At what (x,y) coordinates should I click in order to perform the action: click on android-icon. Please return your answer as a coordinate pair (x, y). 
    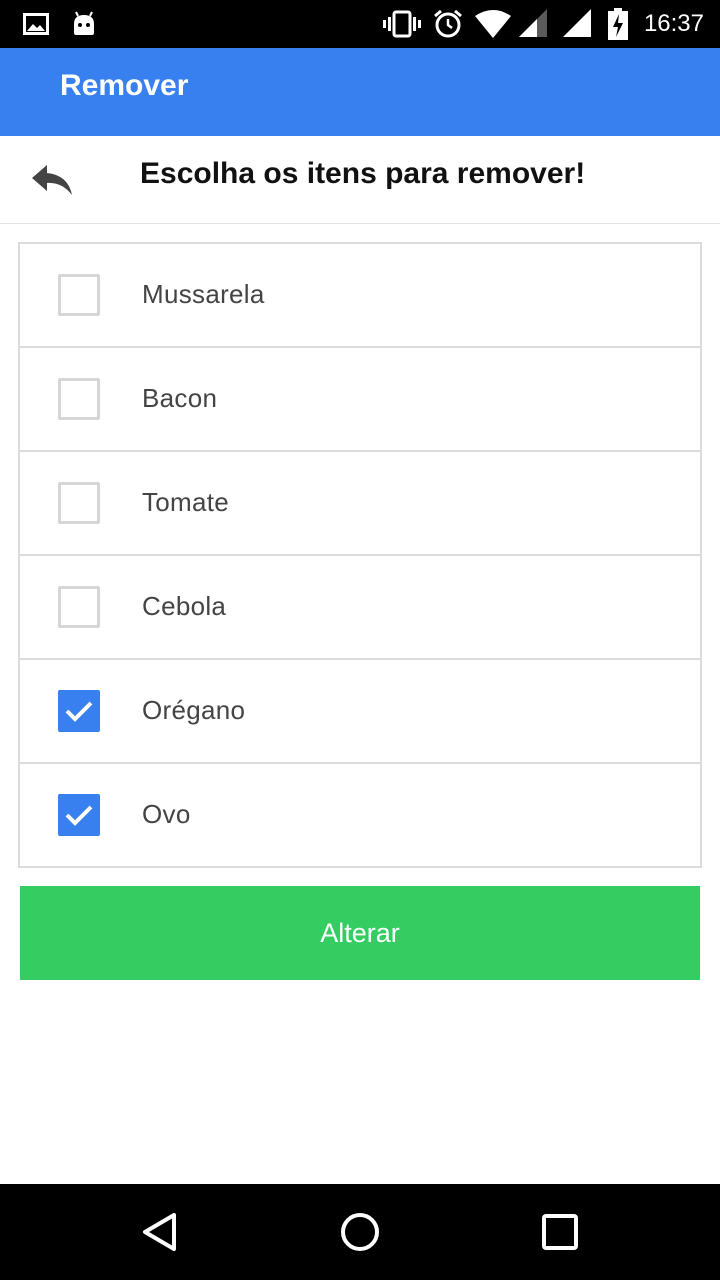
    Looking at the image, I should click on (84, 24).